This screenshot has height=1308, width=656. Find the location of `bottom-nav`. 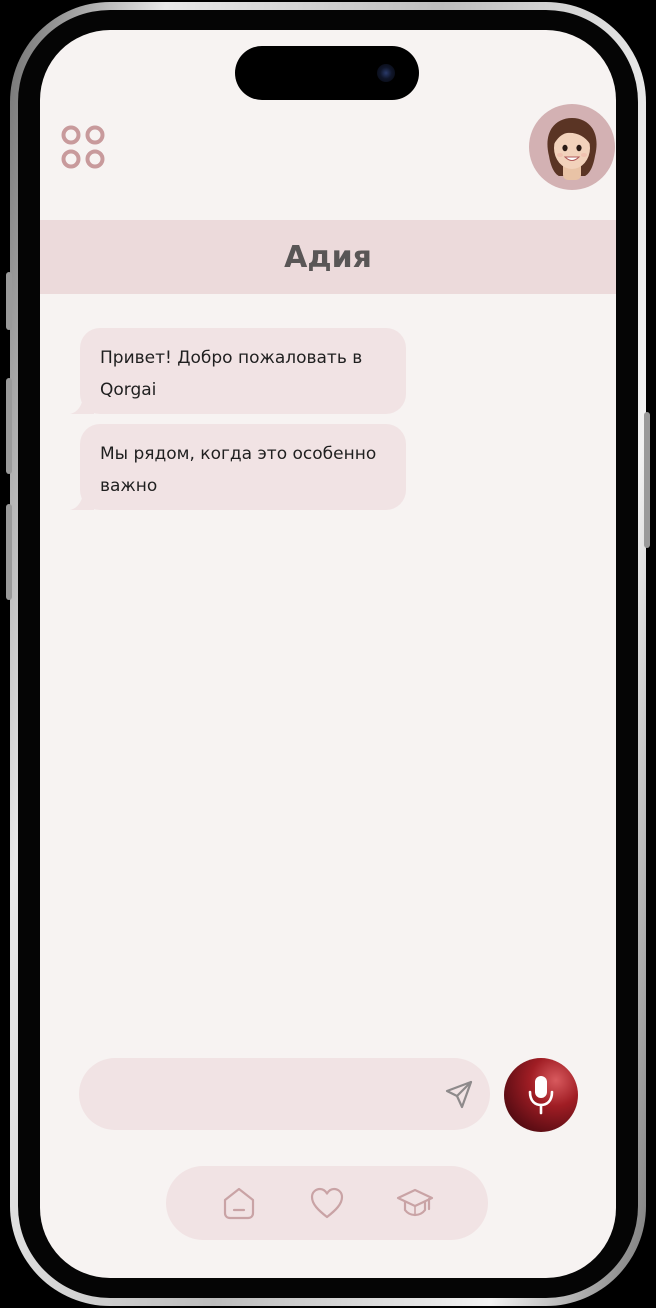

bottom-nav is located at coordinates (327, 1203).